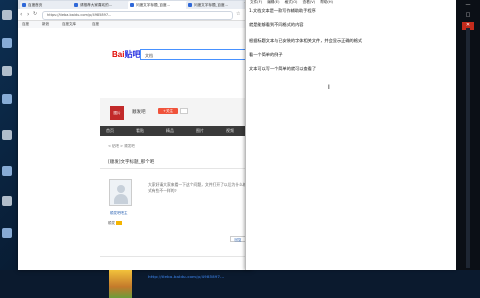 The width and height of the screenshot is (480, 298). I want to click on forward-icon: ›, so click(28, 14).